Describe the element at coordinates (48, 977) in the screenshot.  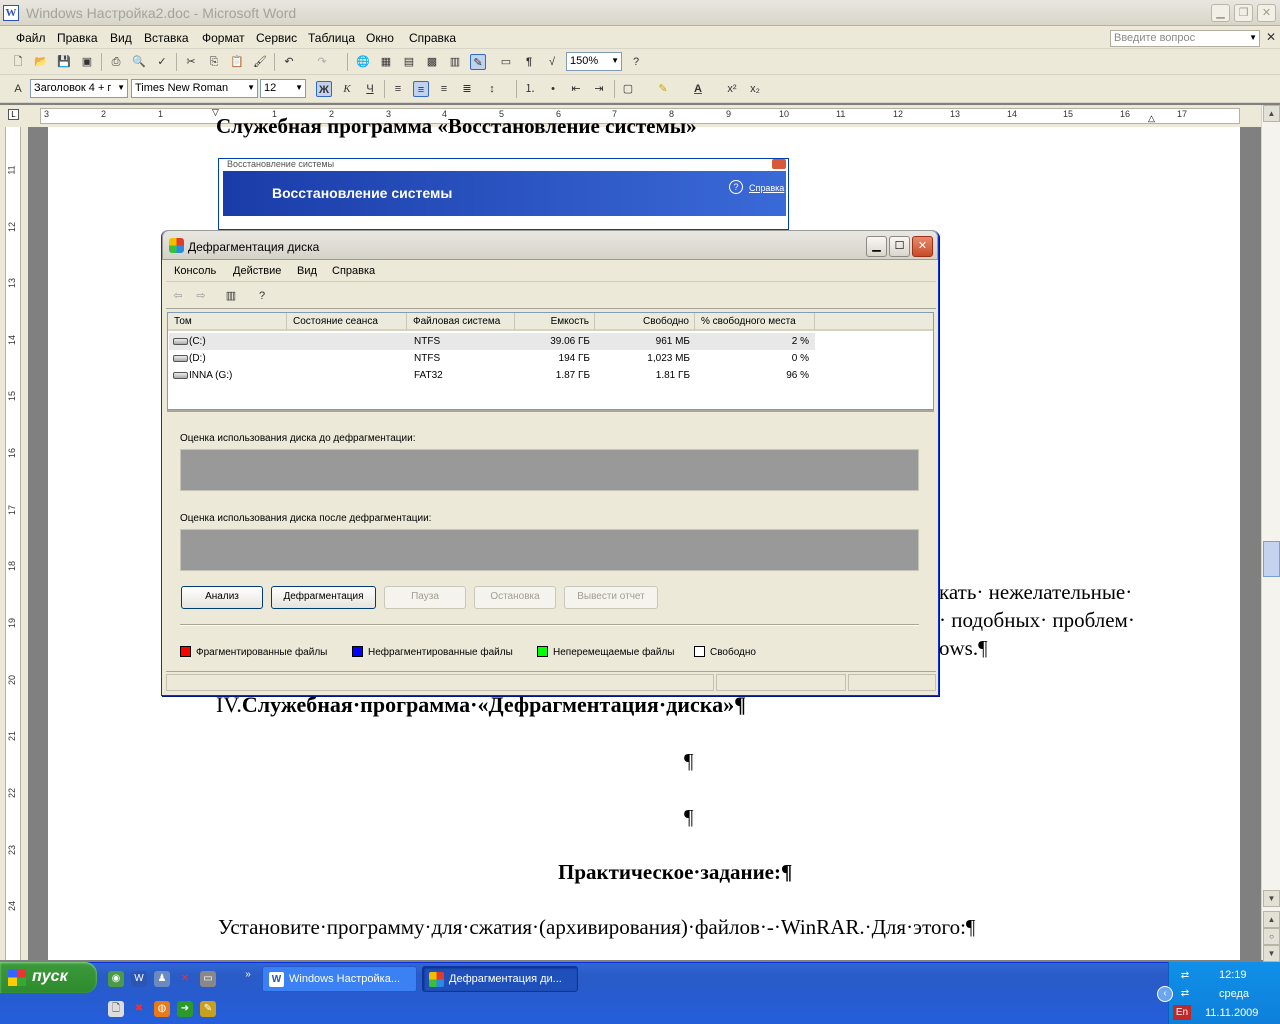
I see `start-button: пуск` at that location.